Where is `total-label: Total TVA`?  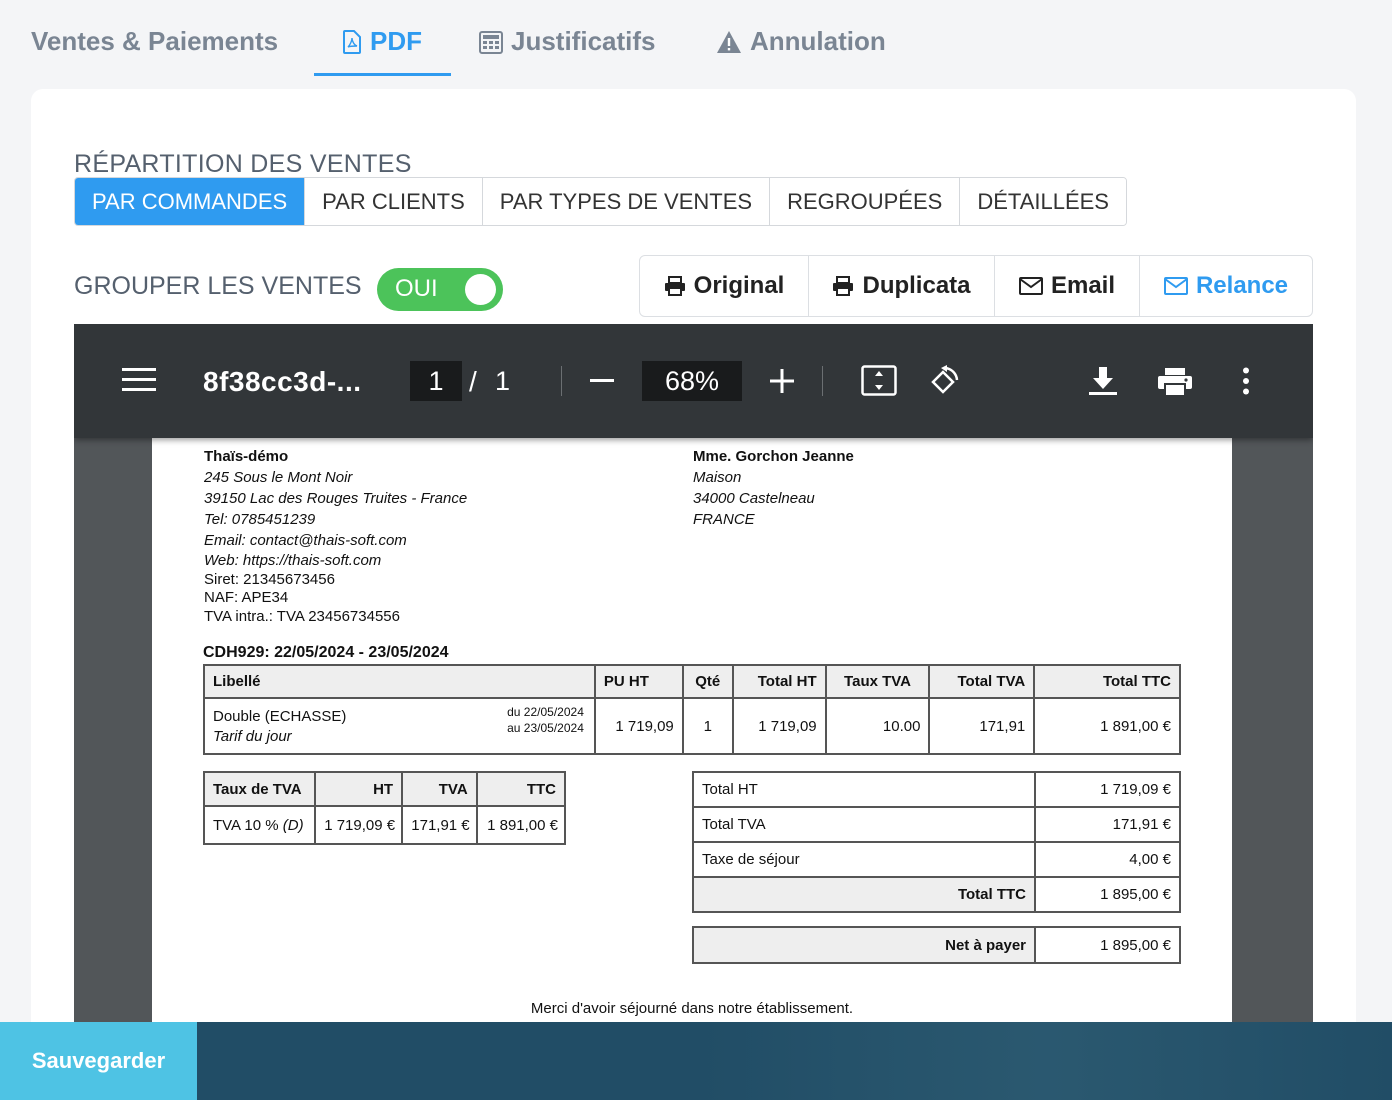
total-label: Total TVA is located at coordinates (864, 824).